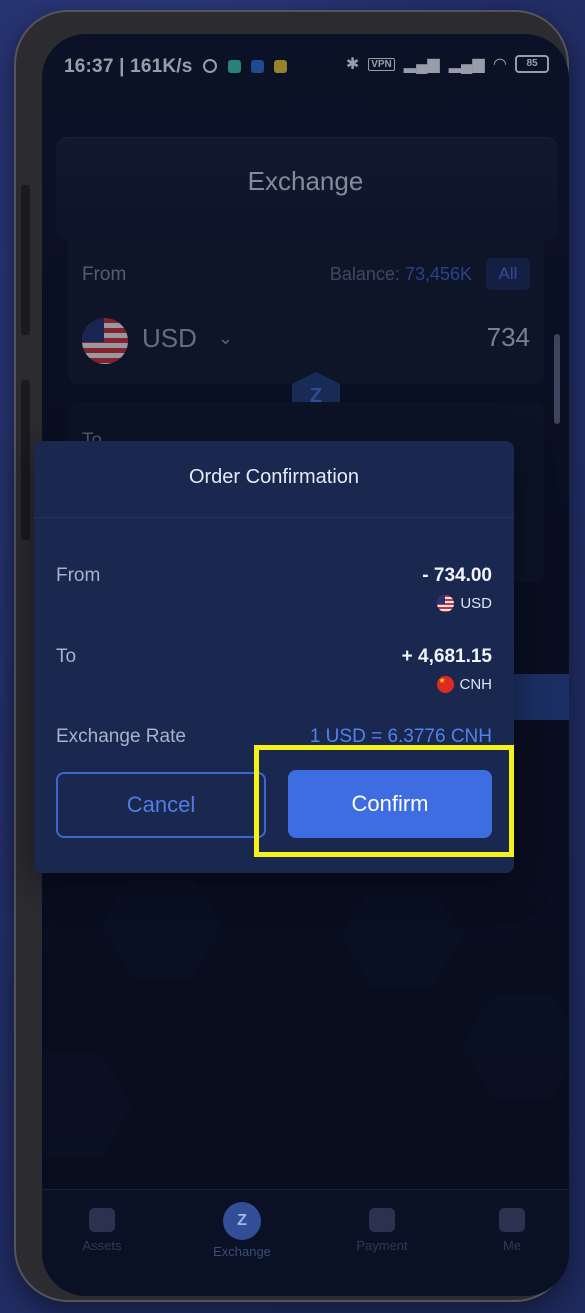  I want to click on modal-to-currency: CNH, so click(464, 684).